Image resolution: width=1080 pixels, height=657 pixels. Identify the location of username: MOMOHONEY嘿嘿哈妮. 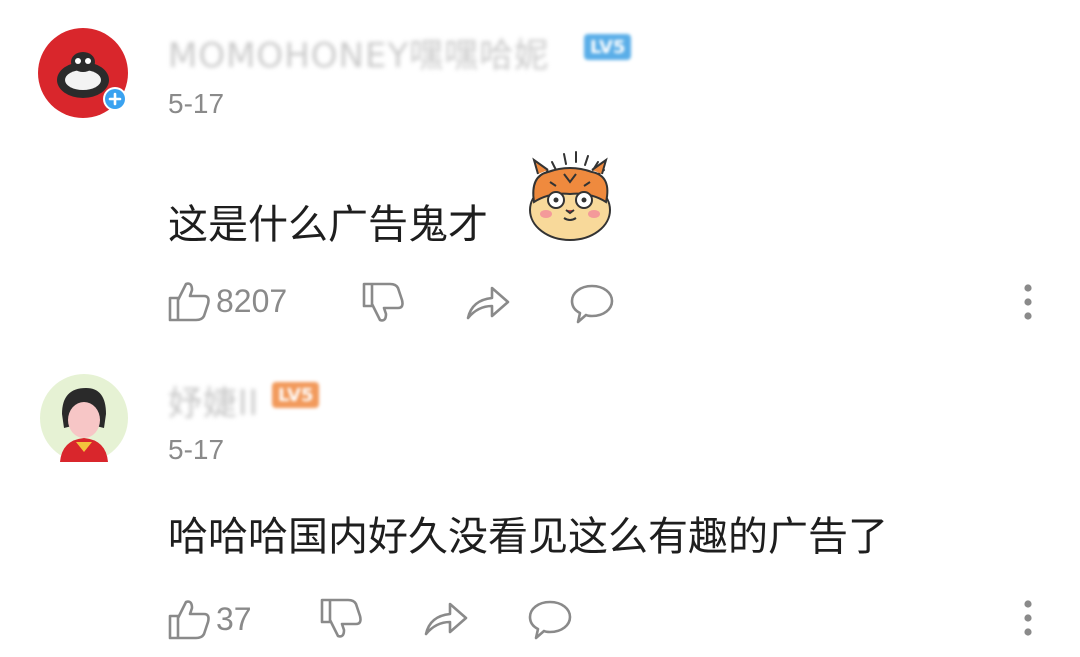
(358, 52).